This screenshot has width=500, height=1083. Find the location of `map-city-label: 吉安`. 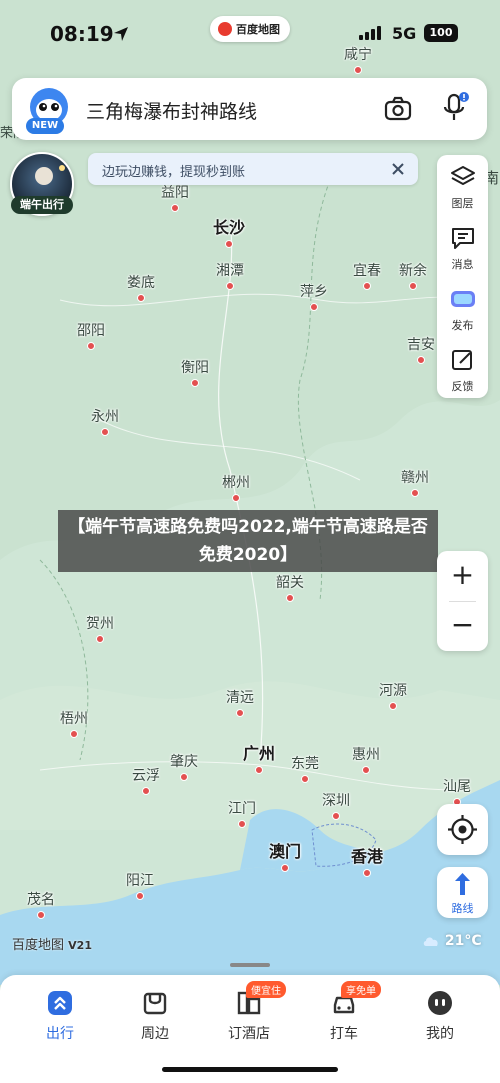

map-city-label: 吉安 is located at coordinates (421, 349).